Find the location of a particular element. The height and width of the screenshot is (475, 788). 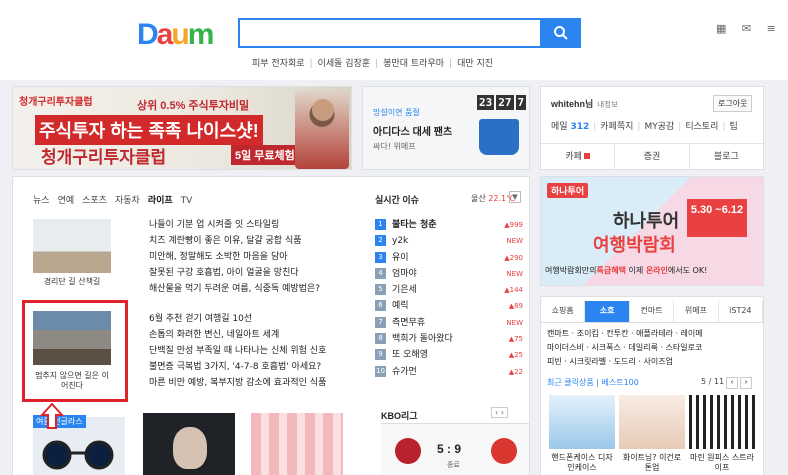

rank-change: NEW is located at coordinates (514, 241).